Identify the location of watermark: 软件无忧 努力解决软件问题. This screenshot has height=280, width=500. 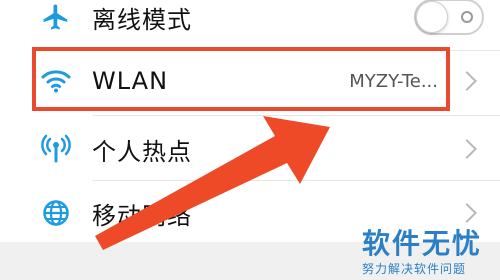
(422, 249).